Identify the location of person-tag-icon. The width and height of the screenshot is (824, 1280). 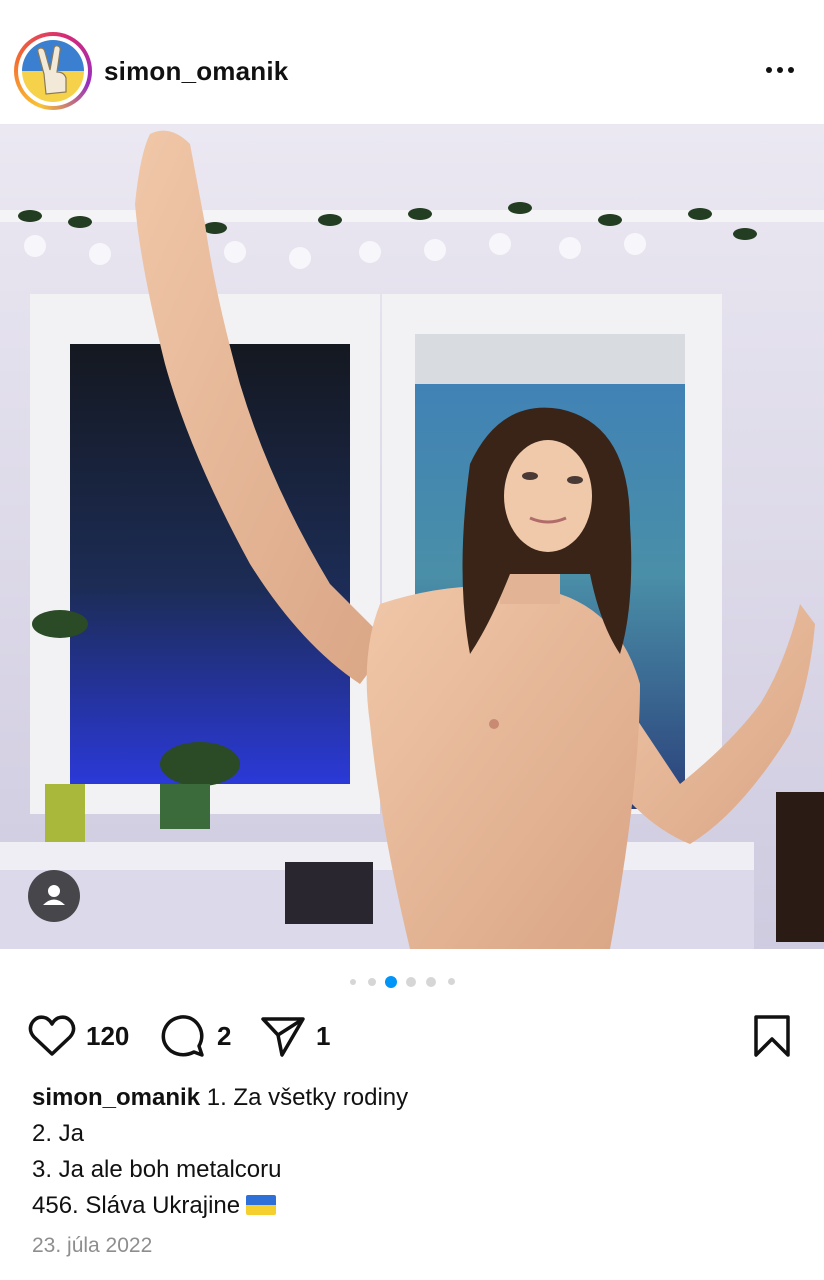
(54, 895).